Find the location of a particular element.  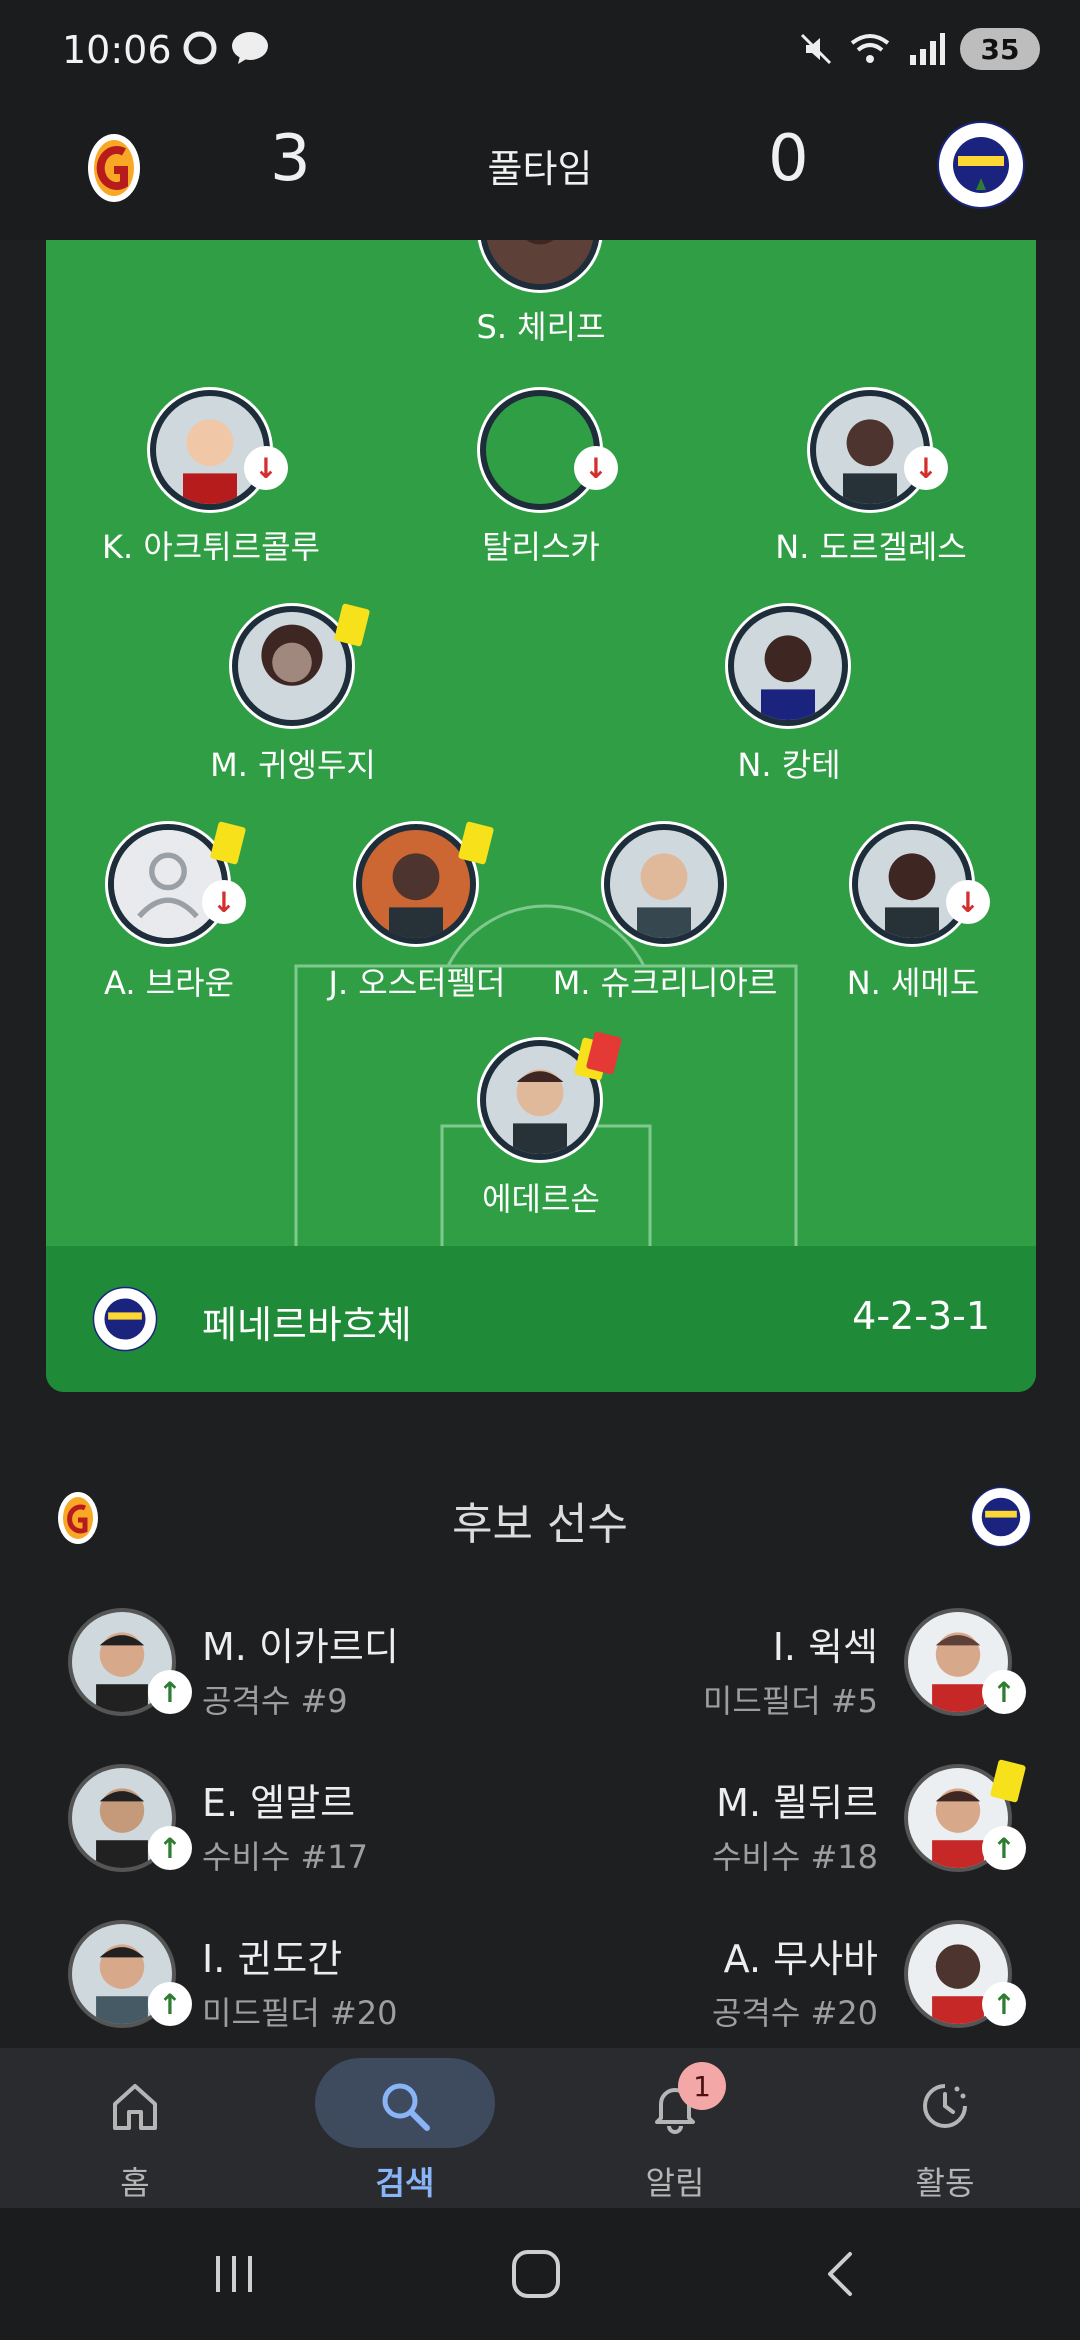

home-button-icon is located at coordinates (536, 2274).